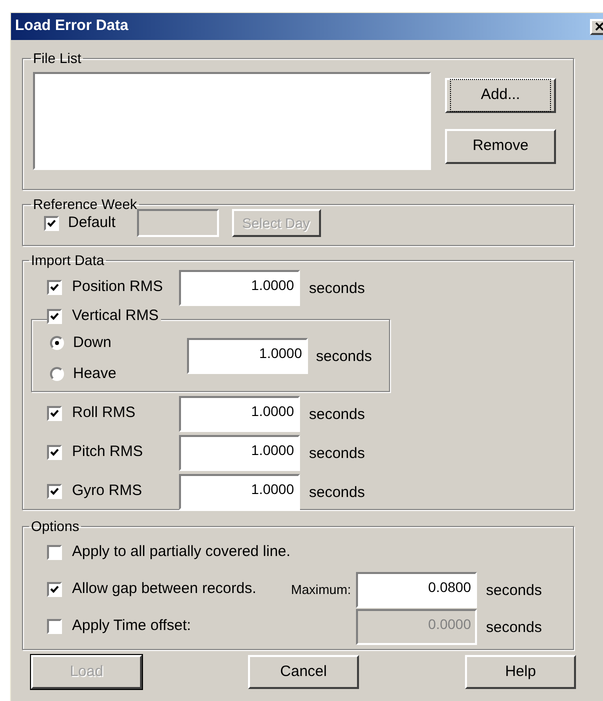  I want to click on file-list-box, so click(232, 121).